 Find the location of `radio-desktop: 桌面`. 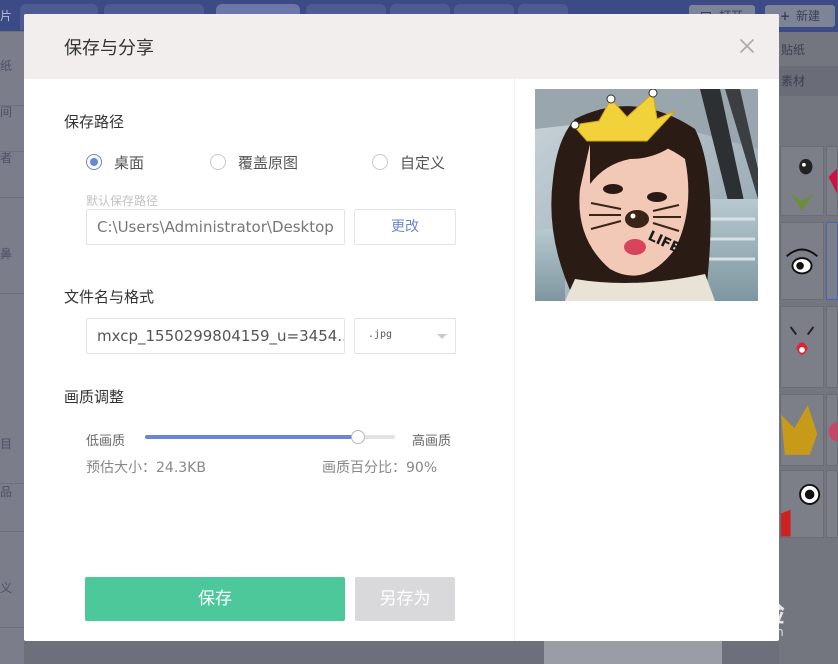

radio-desktop: 桌面 is located at coordinates (115, 162).